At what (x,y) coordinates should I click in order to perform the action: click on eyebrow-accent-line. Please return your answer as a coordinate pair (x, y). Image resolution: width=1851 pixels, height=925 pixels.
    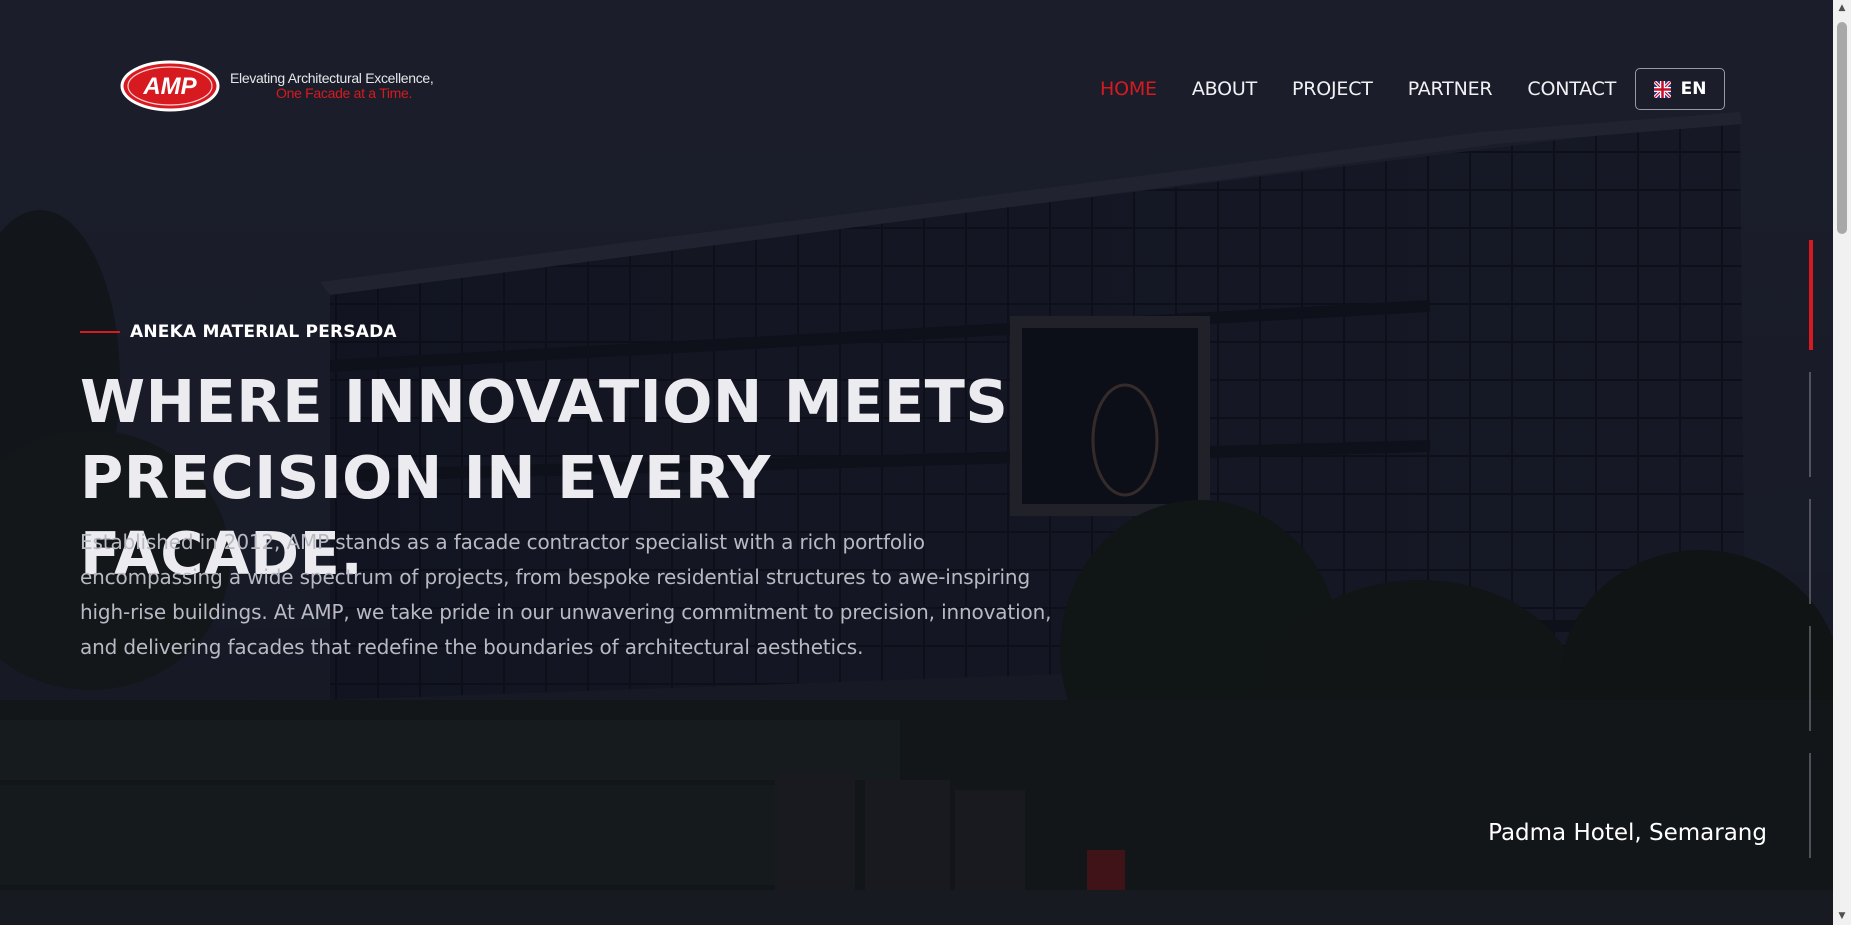
    Looking at the image, I should click on (100, 332).